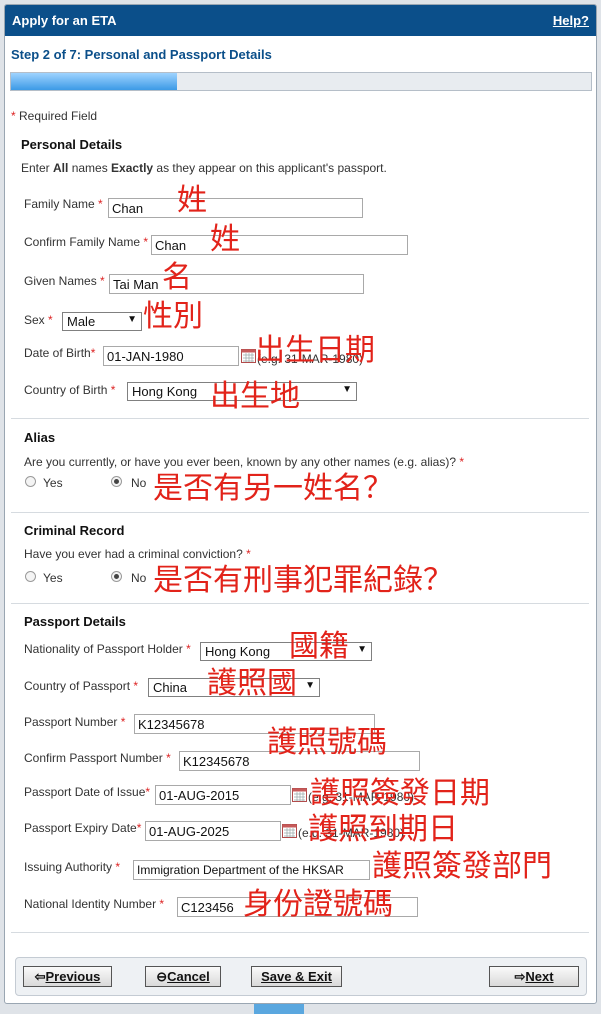 This screenshot has height=1014, width=601. I want to click on issue-date-label: Passport Date of Issue*, so click(87, 792).